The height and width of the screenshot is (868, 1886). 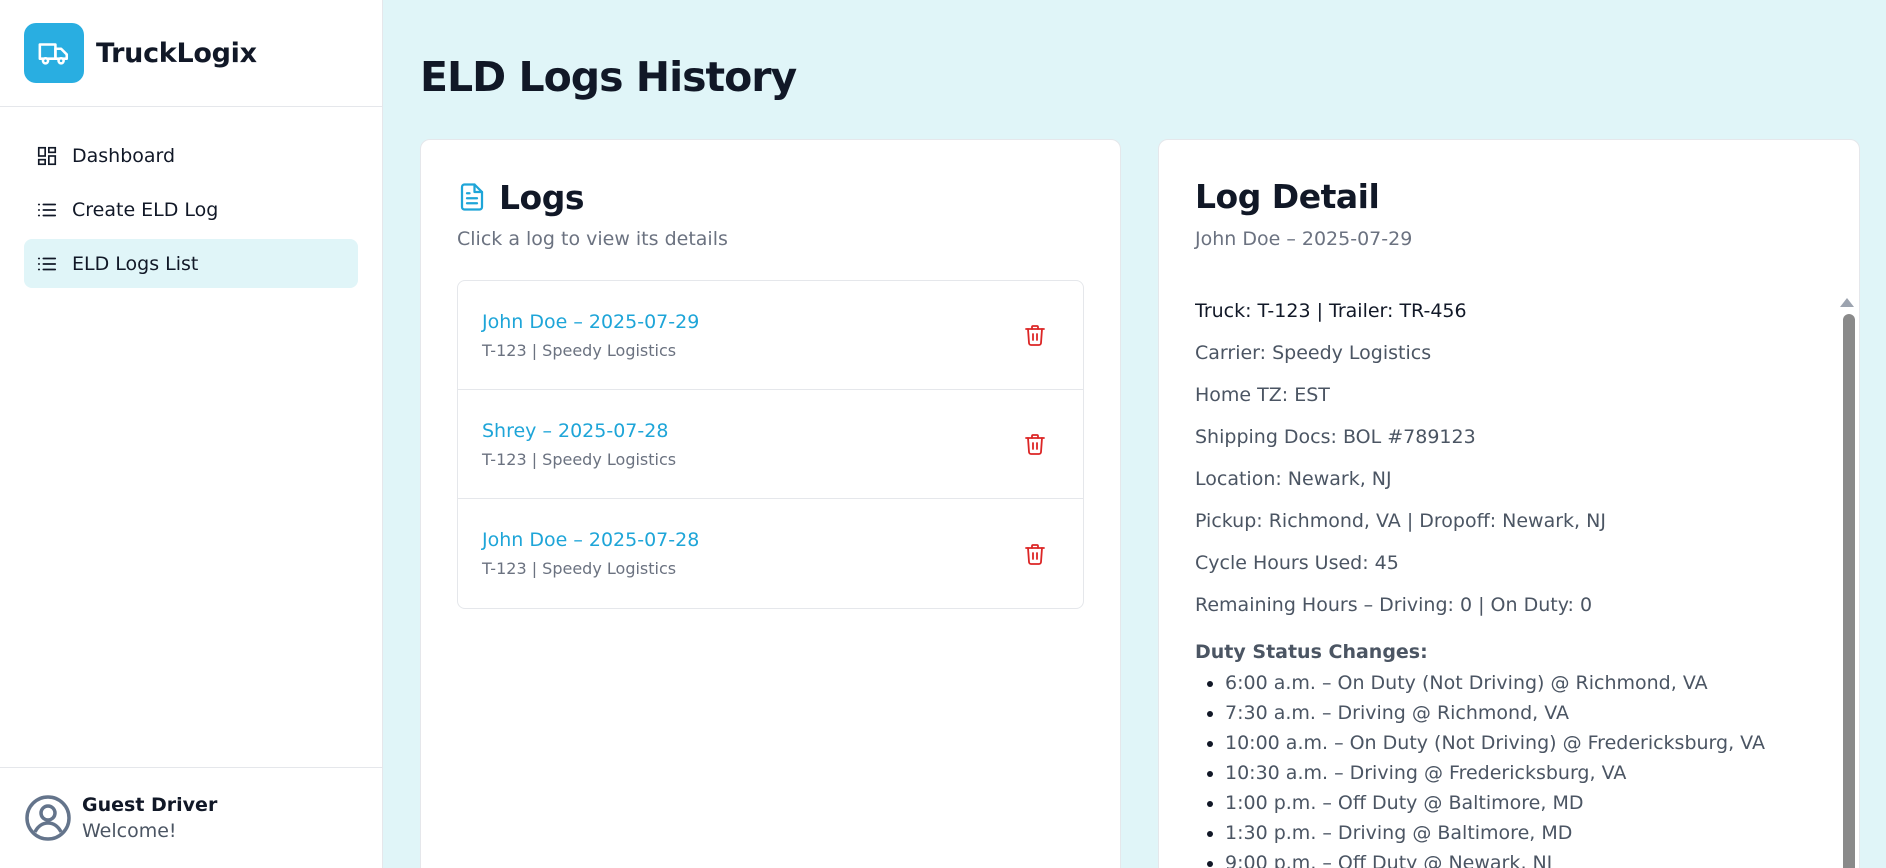 What do you see at coordinates (608, 77) in the screenshot?
I see `page-title: ELD Logs History` at bounding box center [608, 77].